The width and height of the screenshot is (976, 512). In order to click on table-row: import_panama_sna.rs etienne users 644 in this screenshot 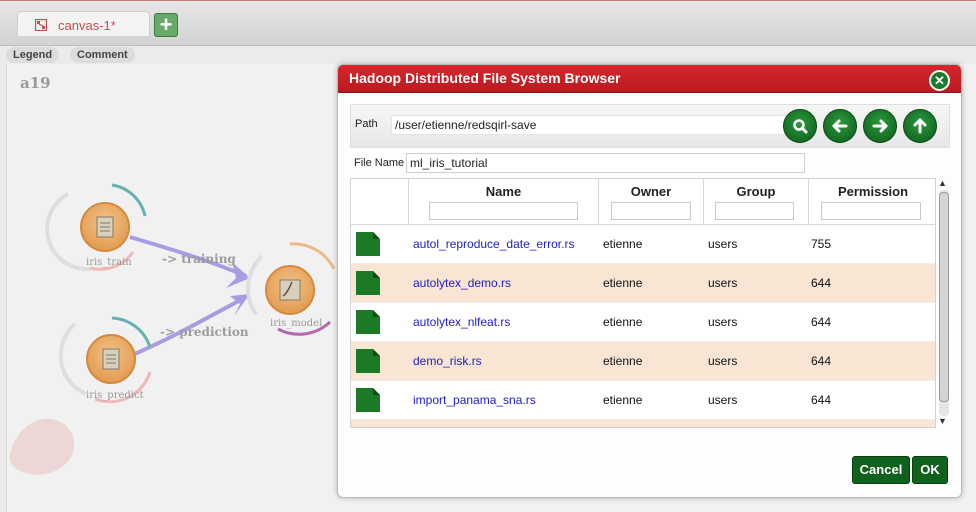, I will do `click(643, 400)`.